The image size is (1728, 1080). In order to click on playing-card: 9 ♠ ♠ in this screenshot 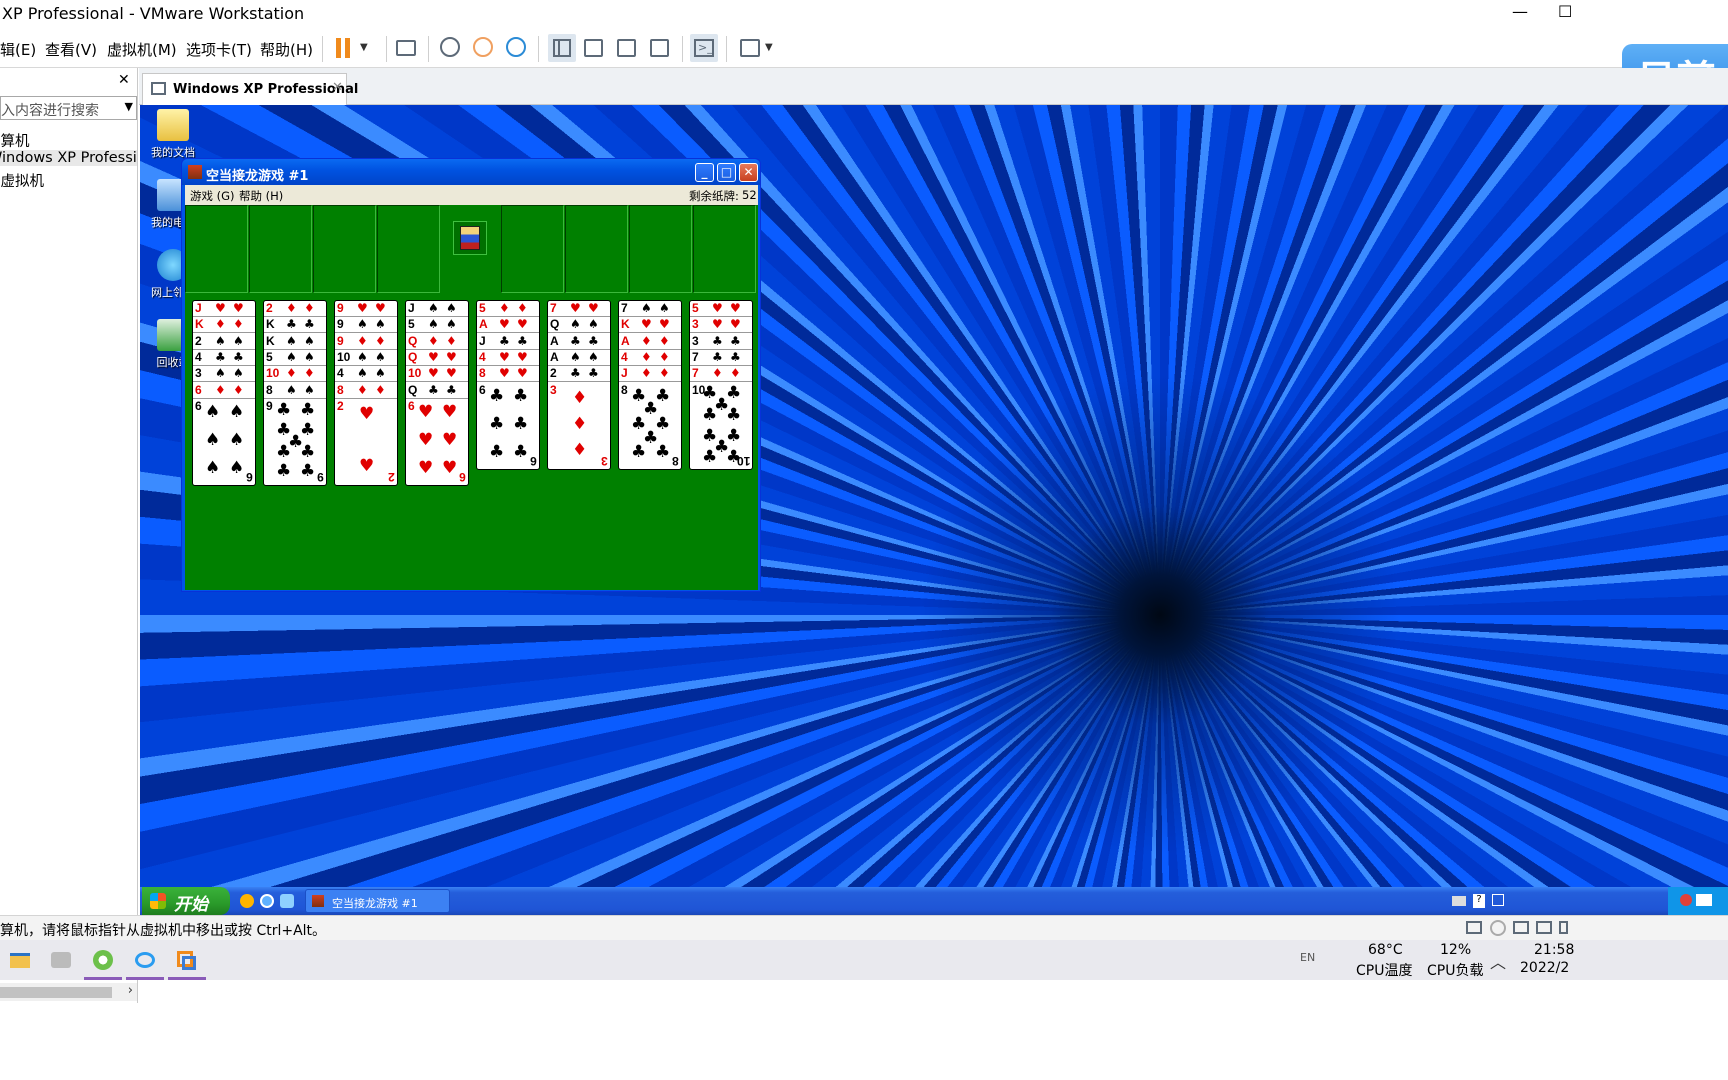, I will do `click(366, 325)`.